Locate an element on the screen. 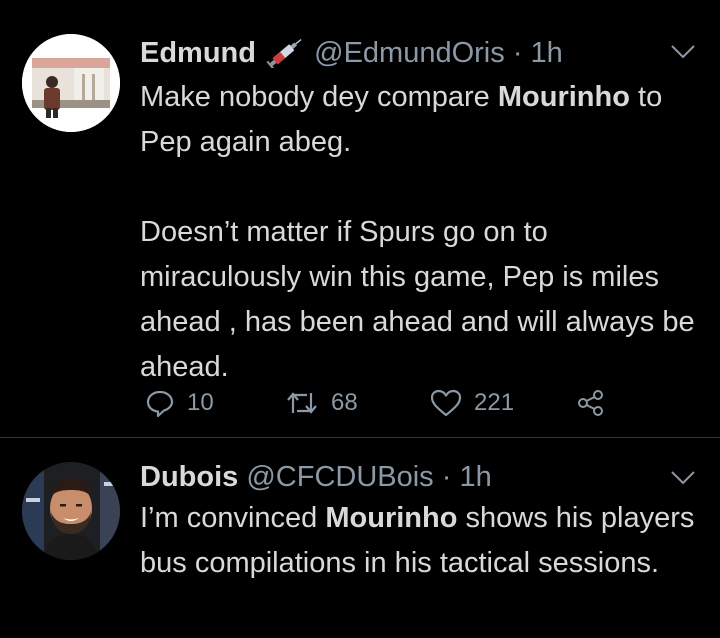 The height and width of the screenshot is (638, 720). retweet-button: 68 is located at coordinates (321, 403).